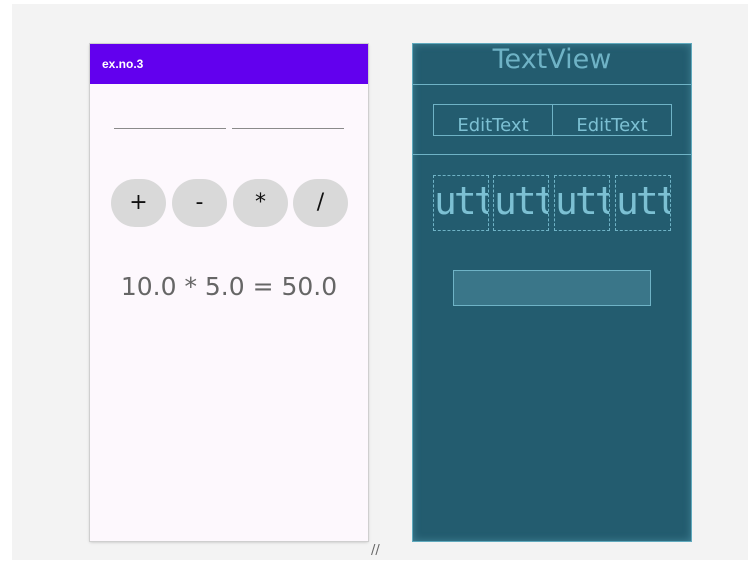  What do you see at coordinates (320, 203) in the screenshot?
I see `divide-button: /` at bounding box center [320, 203].